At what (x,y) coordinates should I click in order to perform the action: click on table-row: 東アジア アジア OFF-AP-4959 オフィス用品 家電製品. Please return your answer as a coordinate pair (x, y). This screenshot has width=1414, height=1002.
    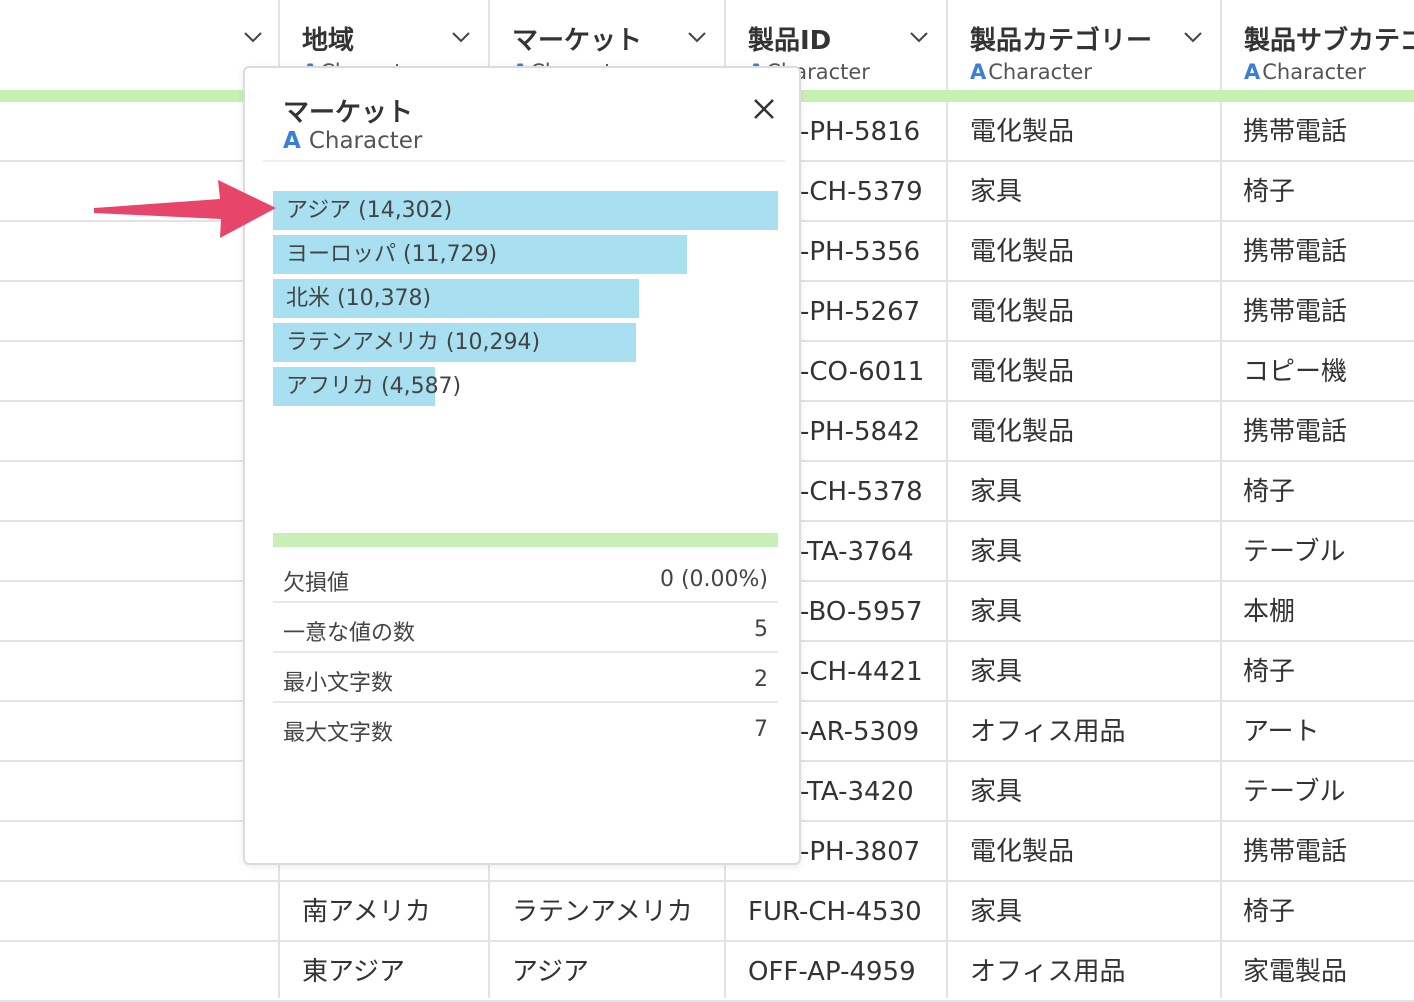
    Looking at the image, I should click on (707, 972).